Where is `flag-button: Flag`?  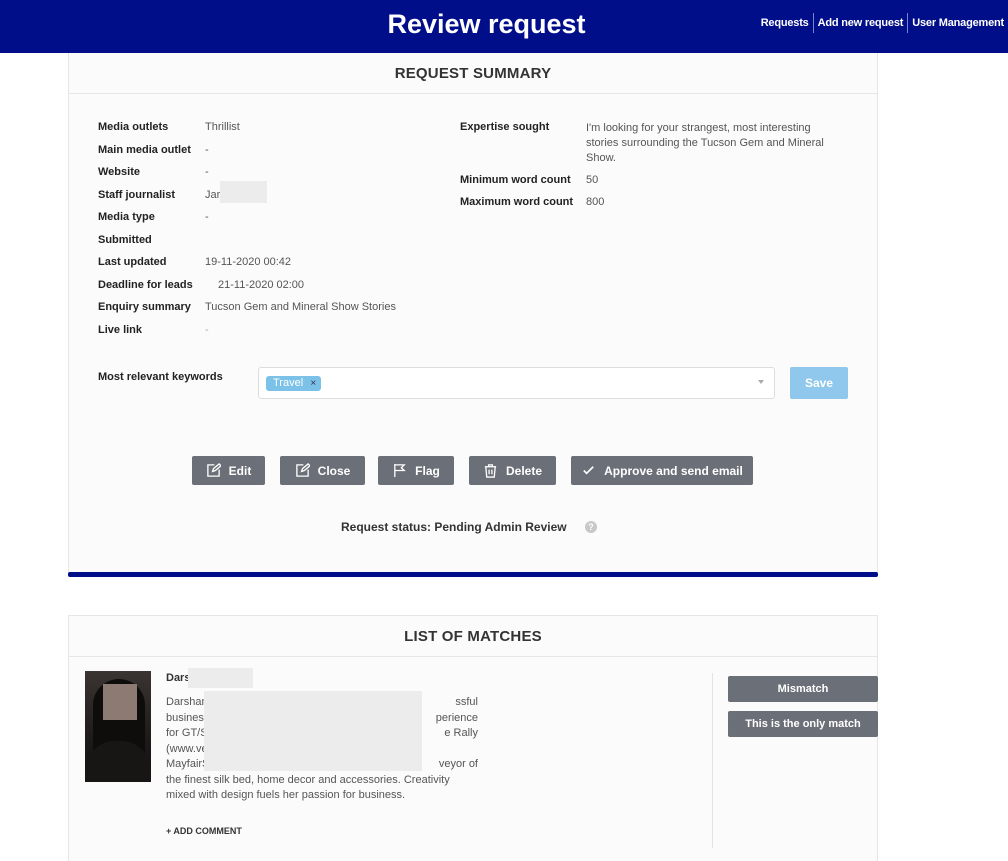 flag-button: Flag is located at coordinates (416, 470).